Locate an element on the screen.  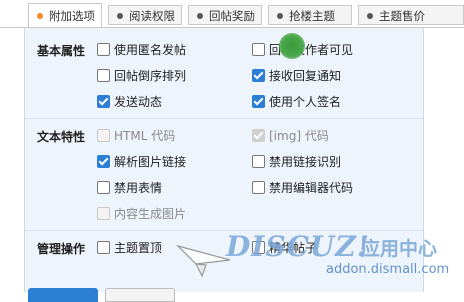
tab-floor-grab: 抢楼主题 is located at coordinates (310, 15).